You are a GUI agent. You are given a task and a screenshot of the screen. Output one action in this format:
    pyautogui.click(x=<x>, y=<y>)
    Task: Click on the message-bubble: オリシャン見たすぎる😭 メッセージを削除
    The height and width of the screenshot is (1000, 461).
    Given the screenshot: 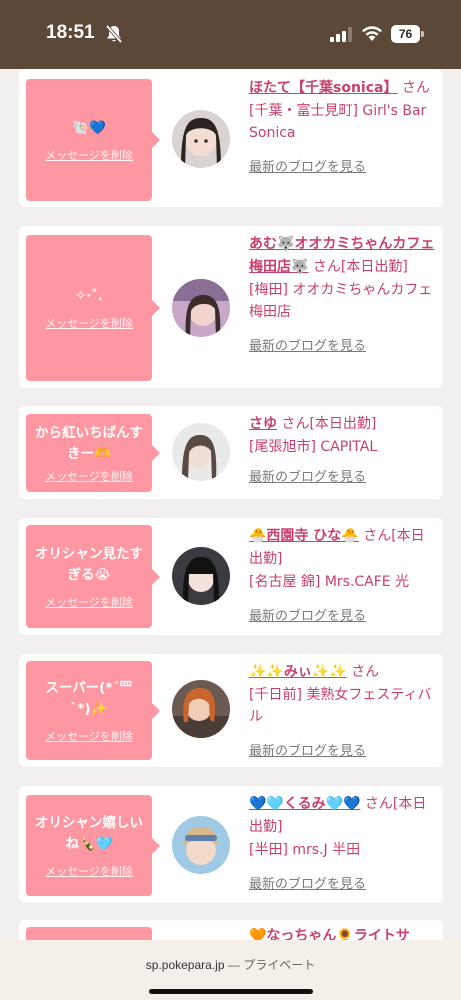 What is the action you would take?
    pyautogui.click(x=93, y=576)
    